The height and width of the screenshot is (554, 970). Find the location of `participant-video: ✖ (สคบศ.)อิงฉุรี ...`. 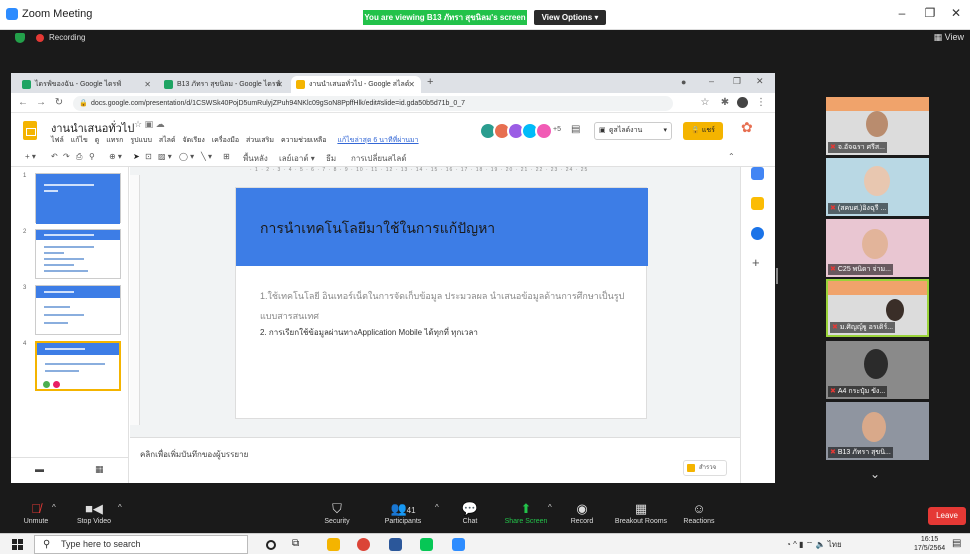

participant-video: ✖ (สคบศ.)อิงฉุรี ... is located at coordinates (877, 187).